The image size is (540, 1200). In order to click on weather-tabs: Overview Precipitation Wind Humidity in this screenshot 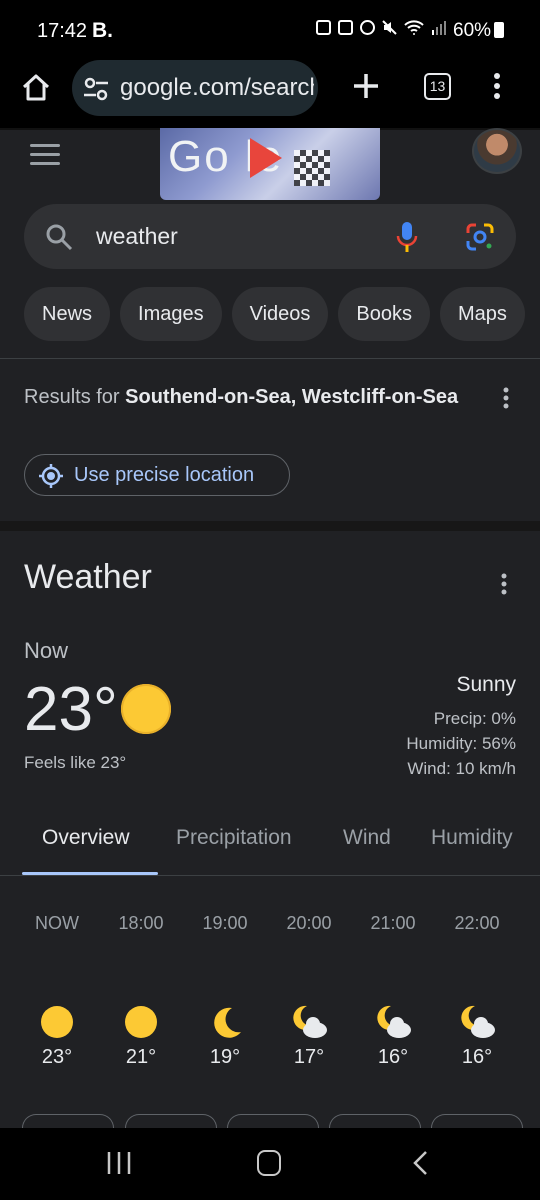, I will do `click(270, 842)`.